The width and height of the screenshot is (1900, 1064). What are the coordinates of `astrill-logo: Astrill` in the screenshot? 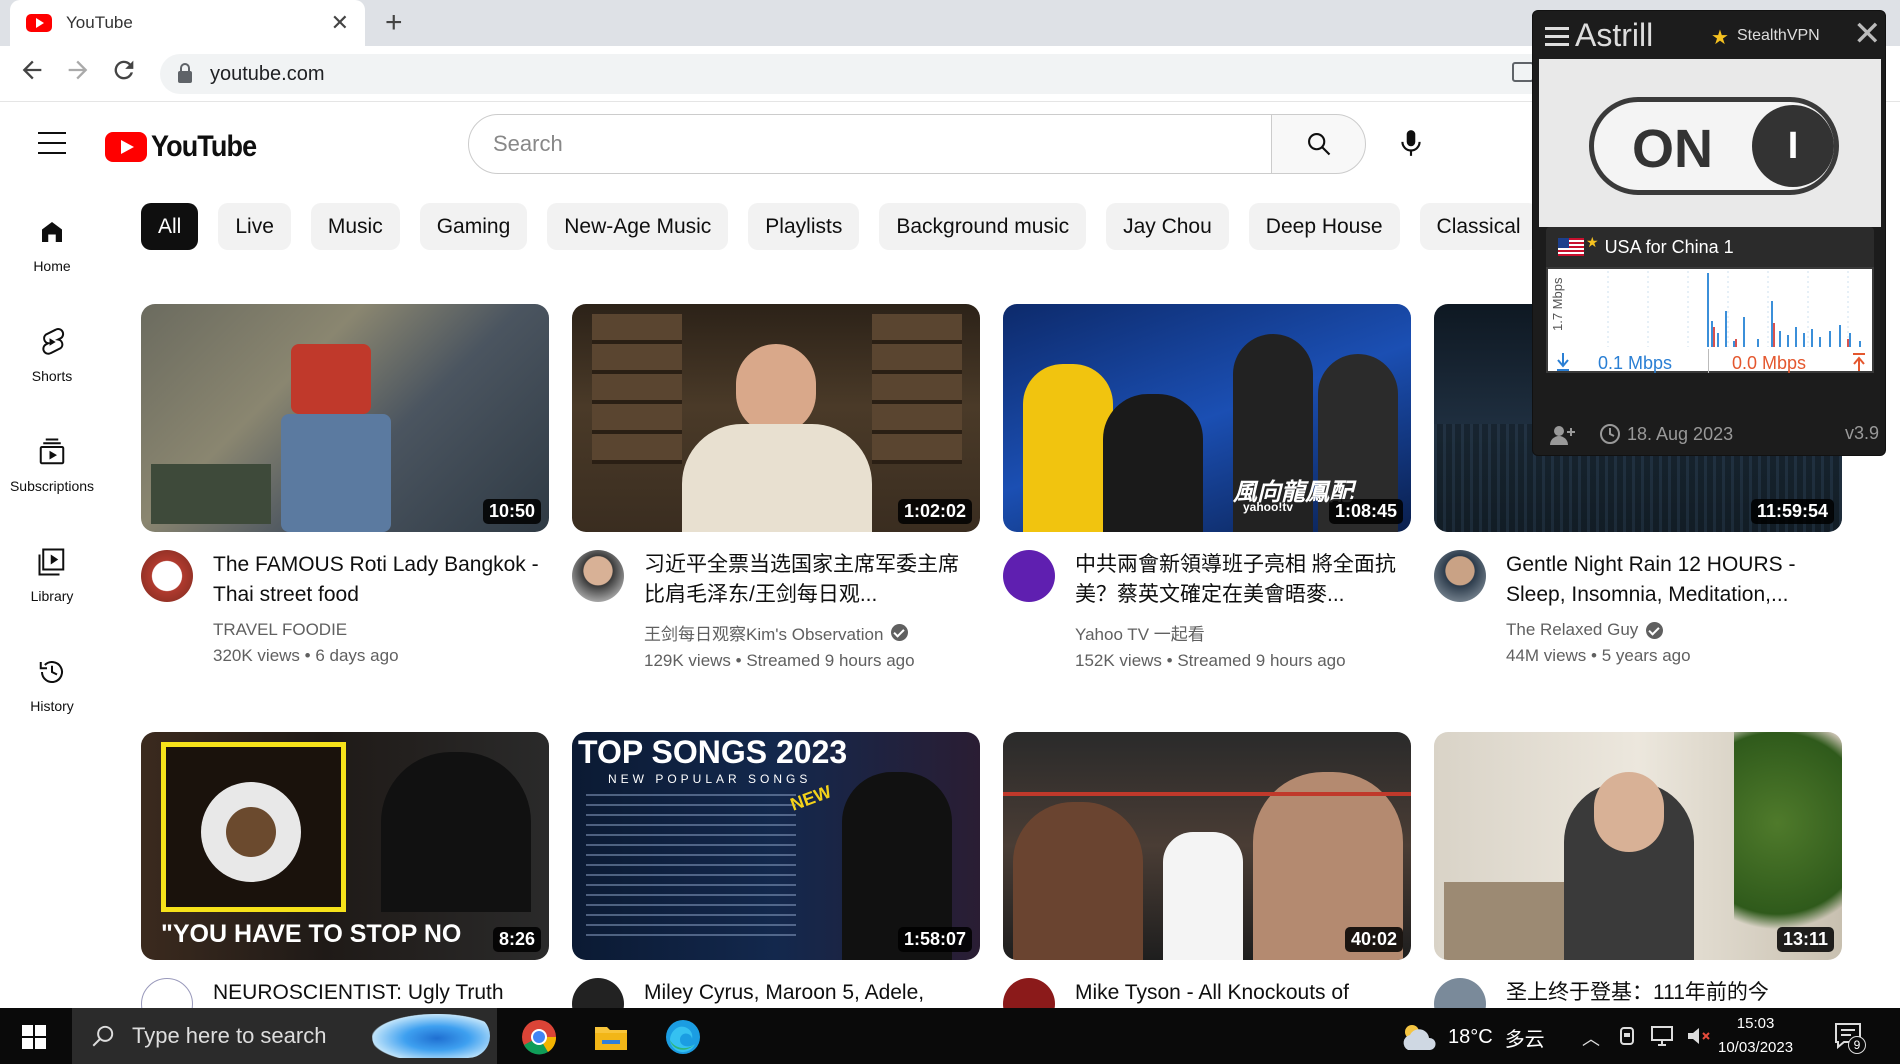 It's located at (1614, 35).